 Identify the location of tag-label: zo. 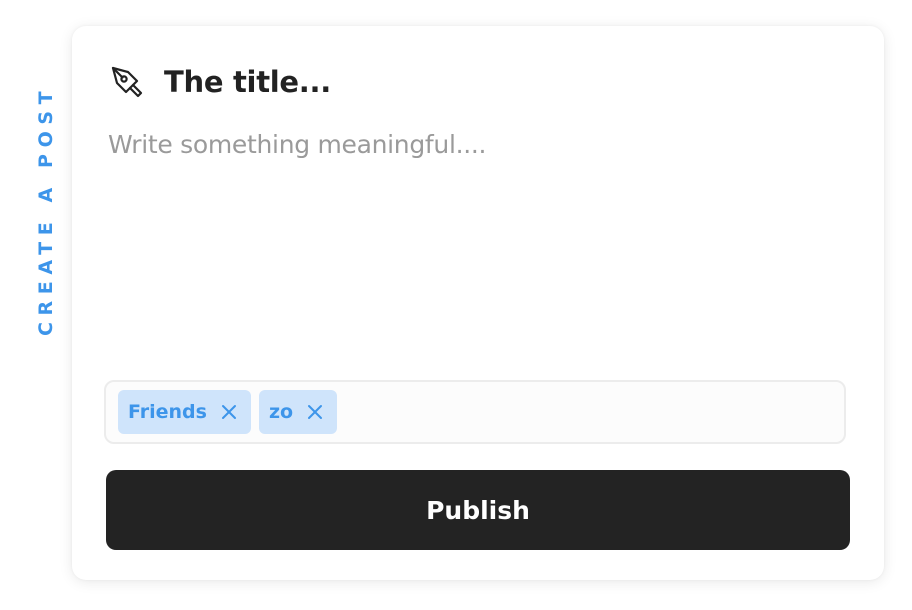
(281, 412).